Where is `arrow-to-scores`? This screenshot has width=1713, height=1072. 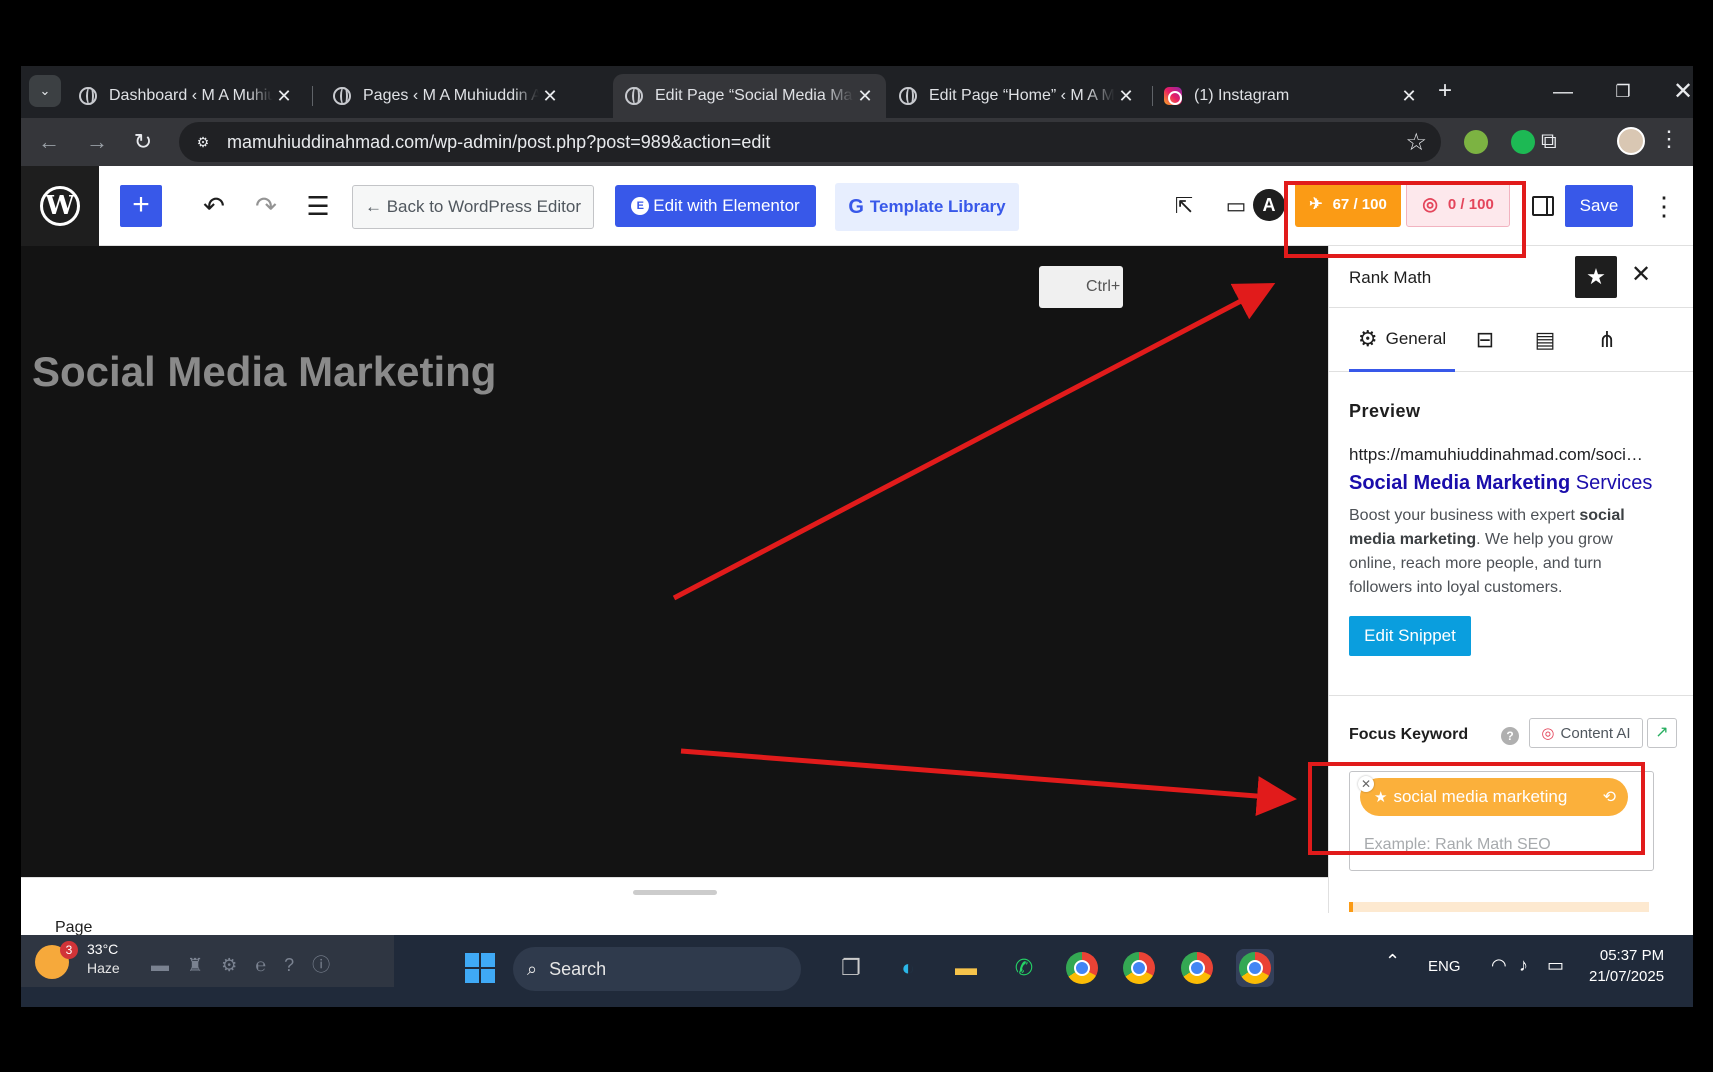
arrow-to-scores is located at coordinates (974, 442).